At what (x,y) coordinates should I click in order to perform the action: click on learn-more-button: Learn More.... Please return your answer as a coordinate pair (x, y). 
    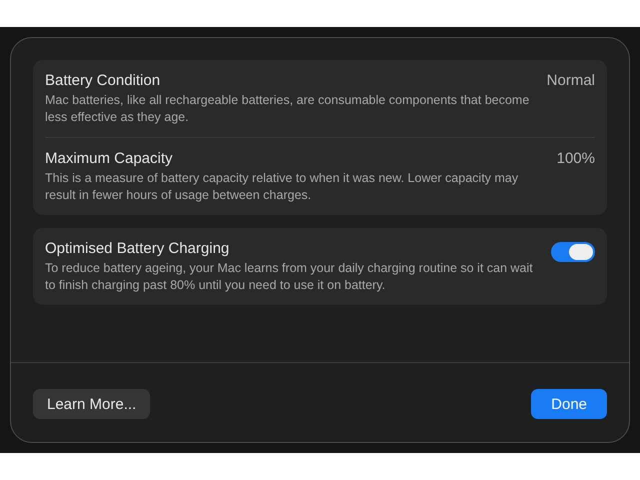
    Looking at the image, I should click on (91, 404).